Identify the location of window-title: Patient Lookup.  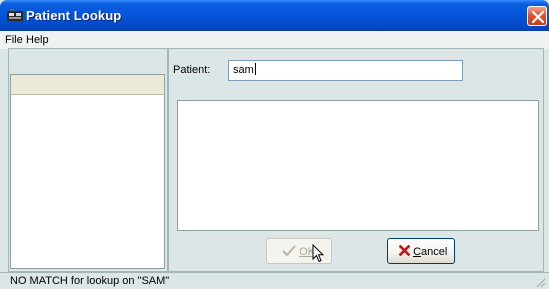
(74, 15).